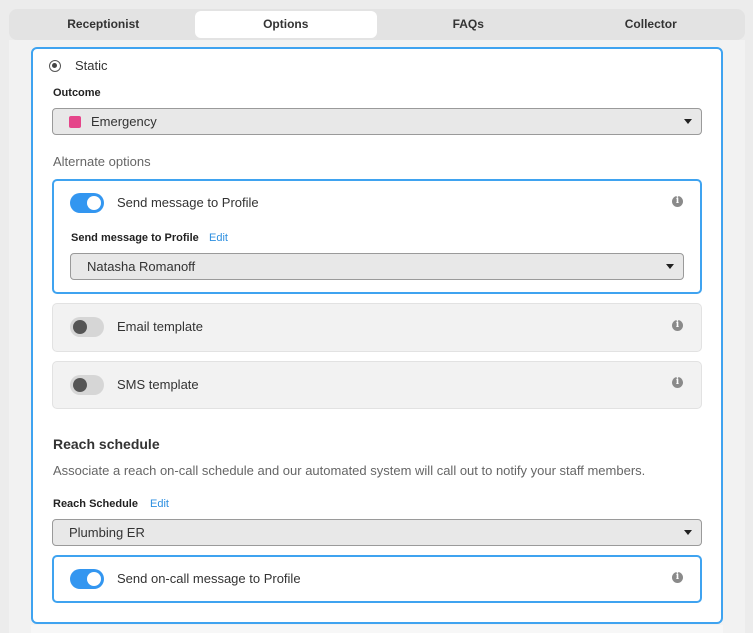  I want to click on tab-faqs: FAQs, so click(468, 24).